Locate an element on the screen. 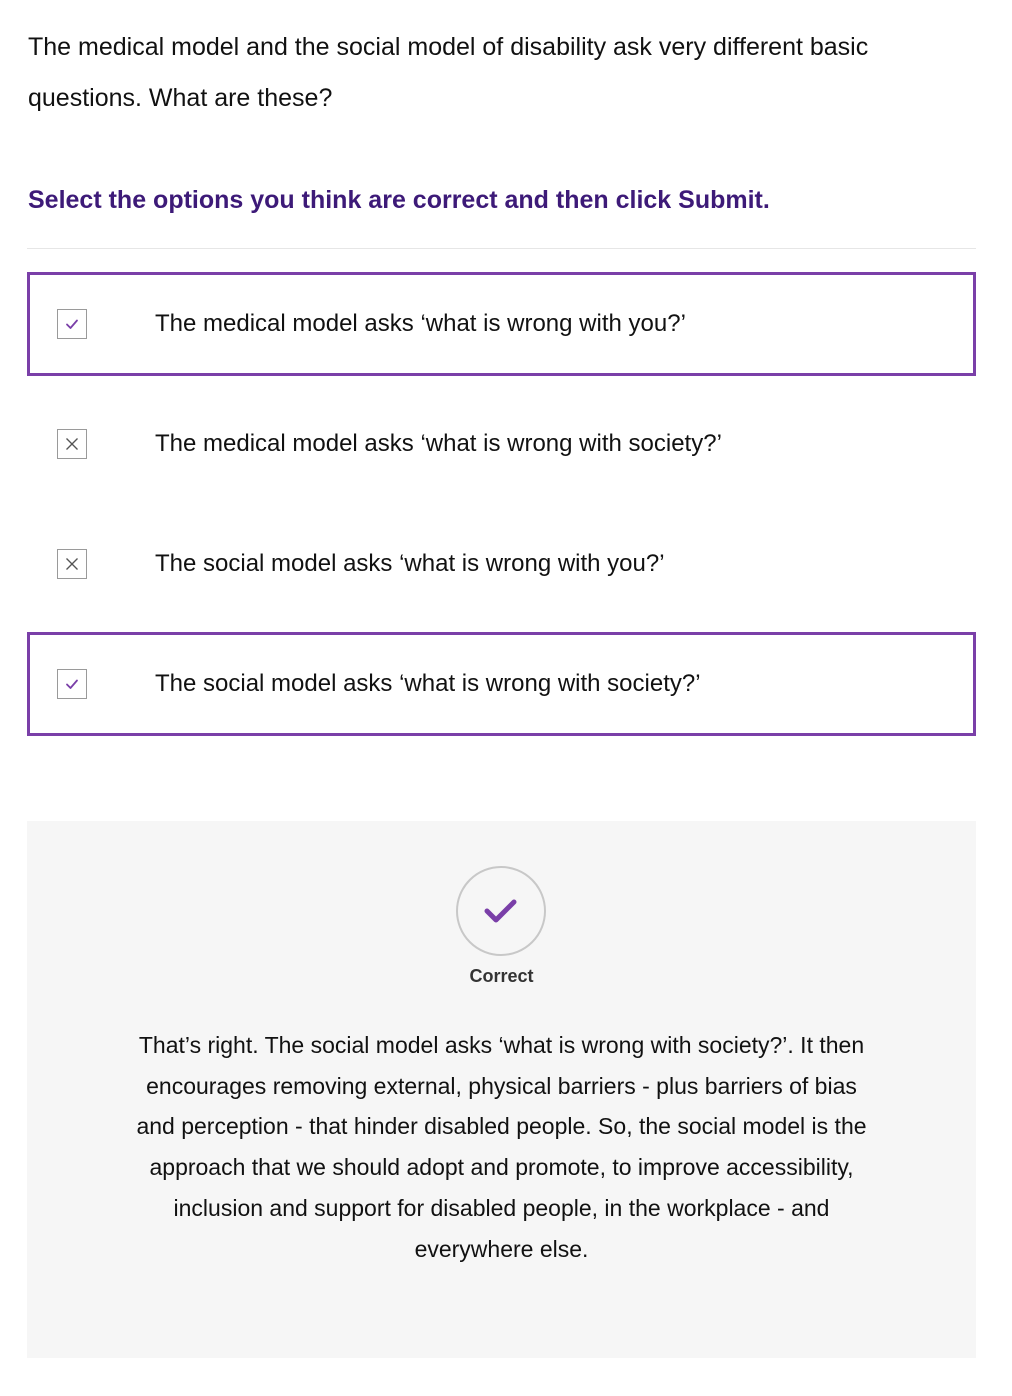  divider is located at coordinates (501, 248).